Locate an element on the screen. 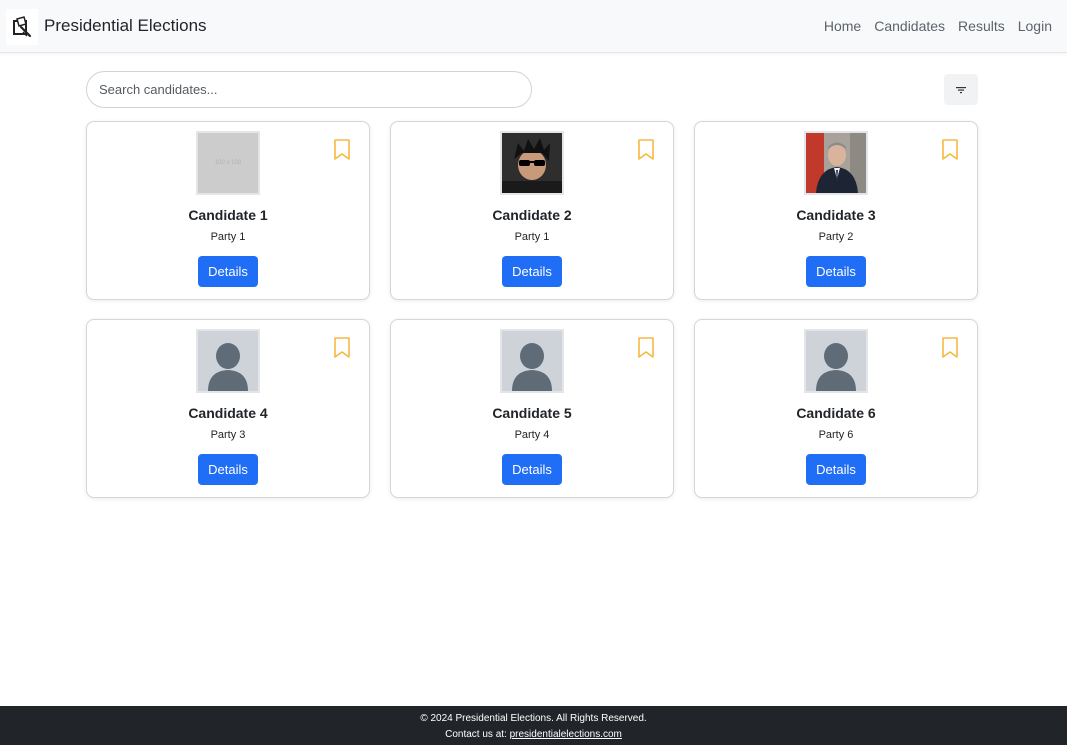  candidate-photo-placeholder: 100 x 100 is located at coordinates (228, 163).